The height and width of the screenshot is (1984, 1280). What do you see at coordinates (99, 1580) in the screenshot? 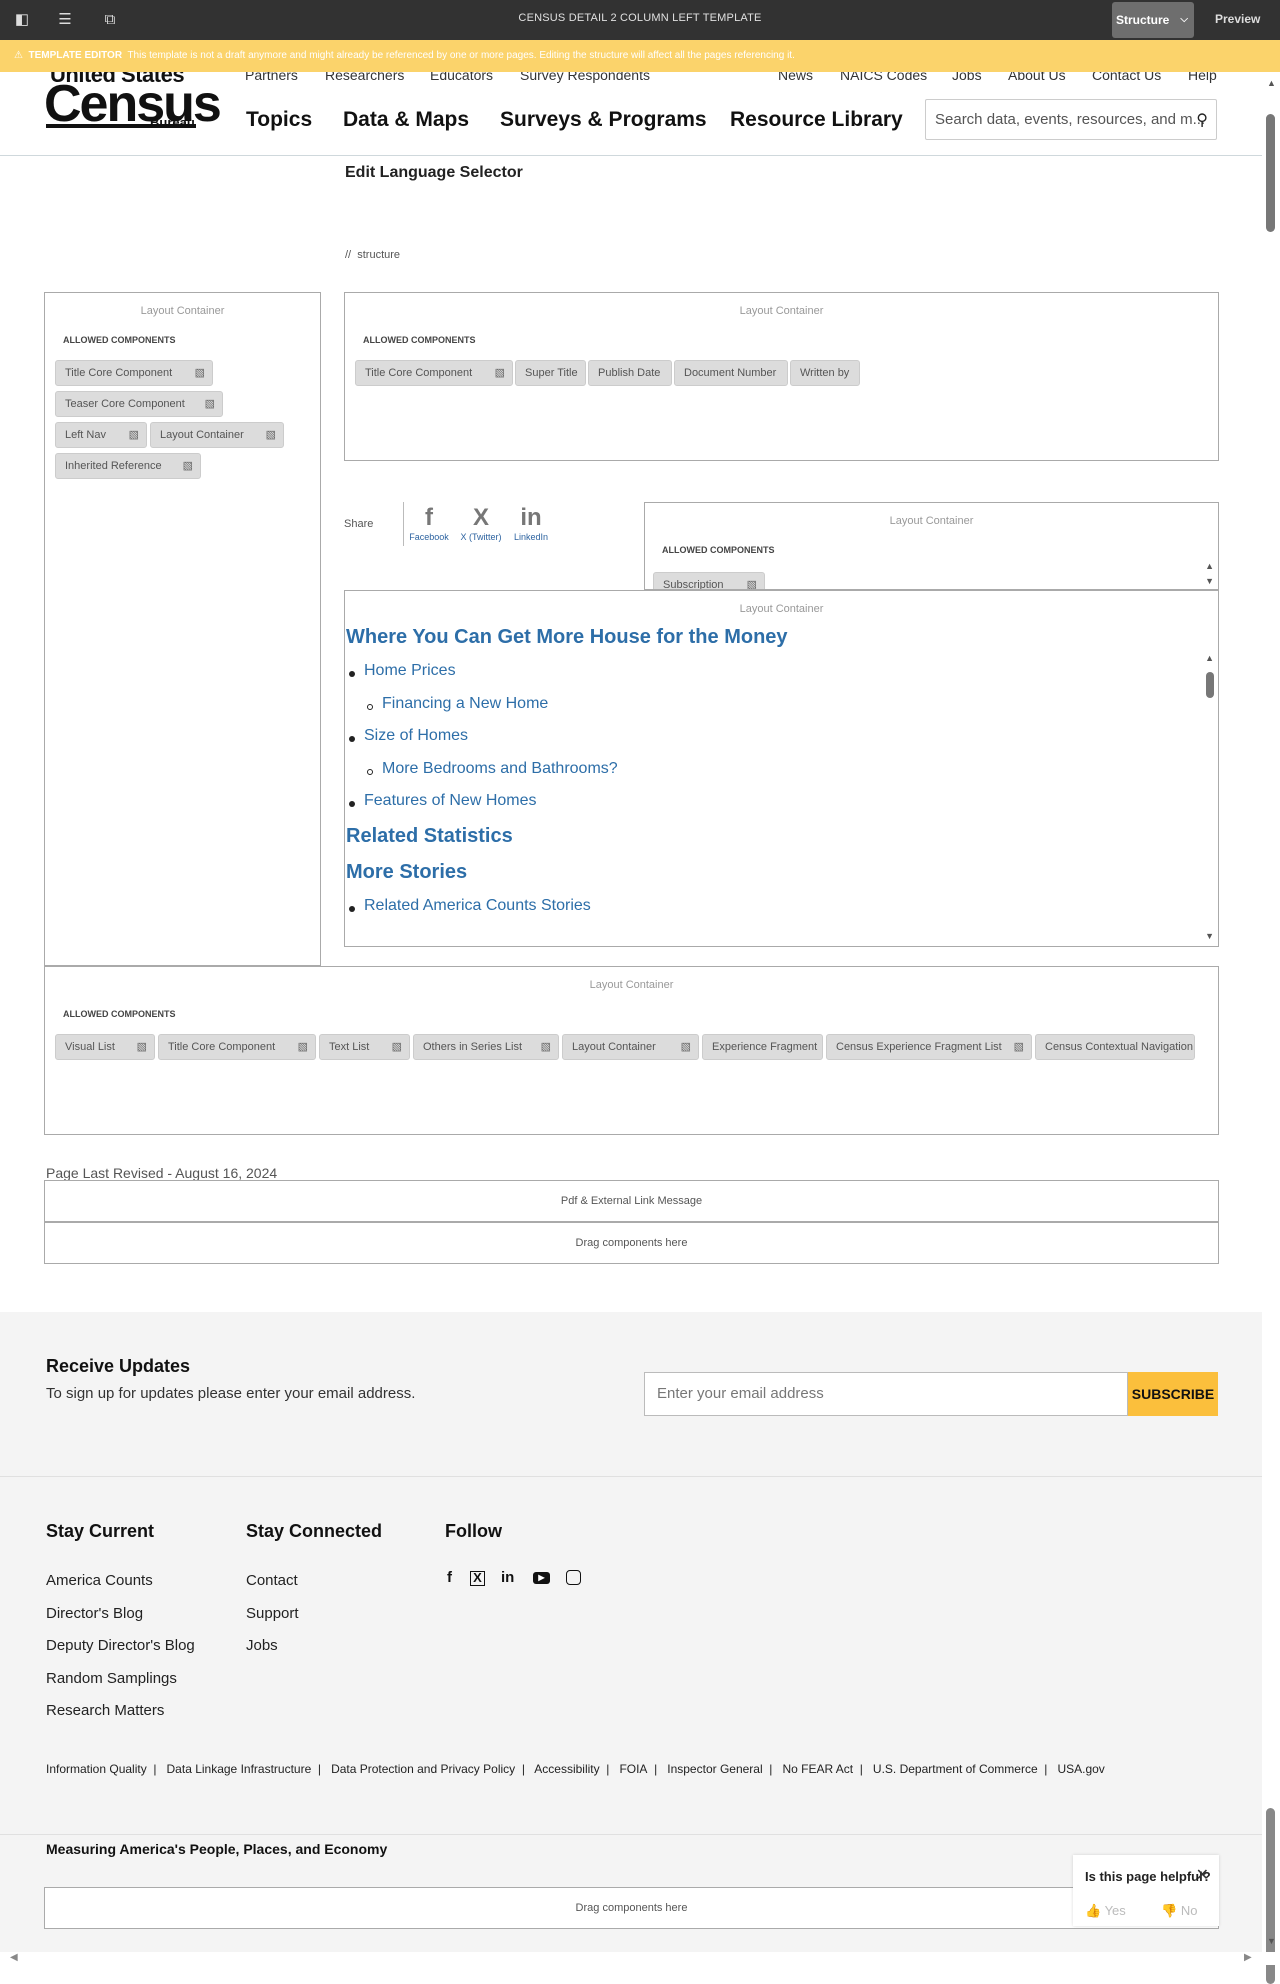
I see `footer-link: America Counts` at bounding box center [99, 1580].